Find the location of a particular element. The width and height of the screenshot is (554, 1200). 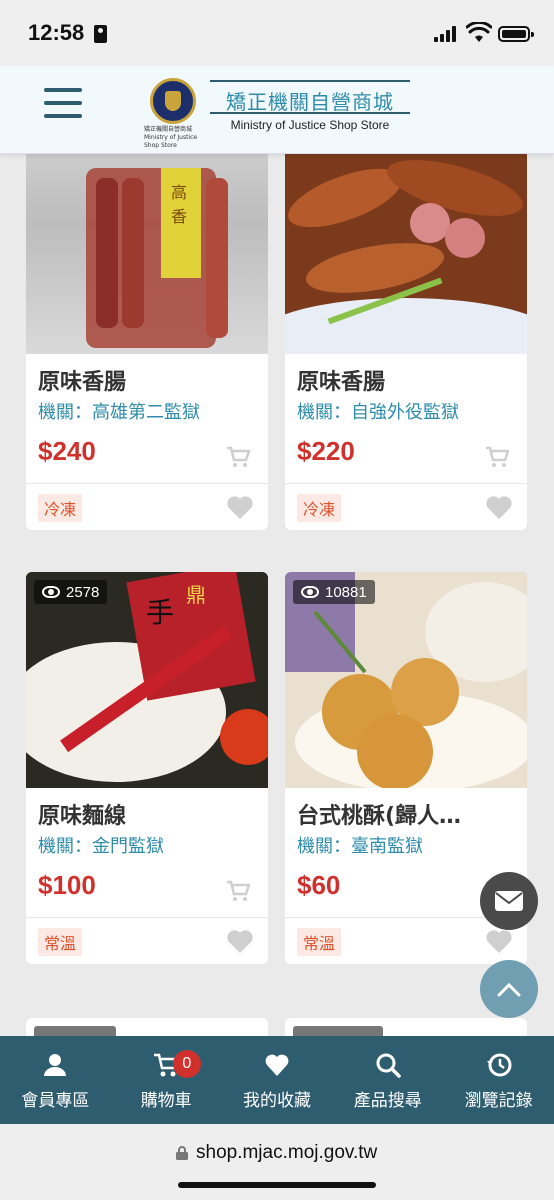

status-bar: 12:58 is located at coordinates (277, 33).